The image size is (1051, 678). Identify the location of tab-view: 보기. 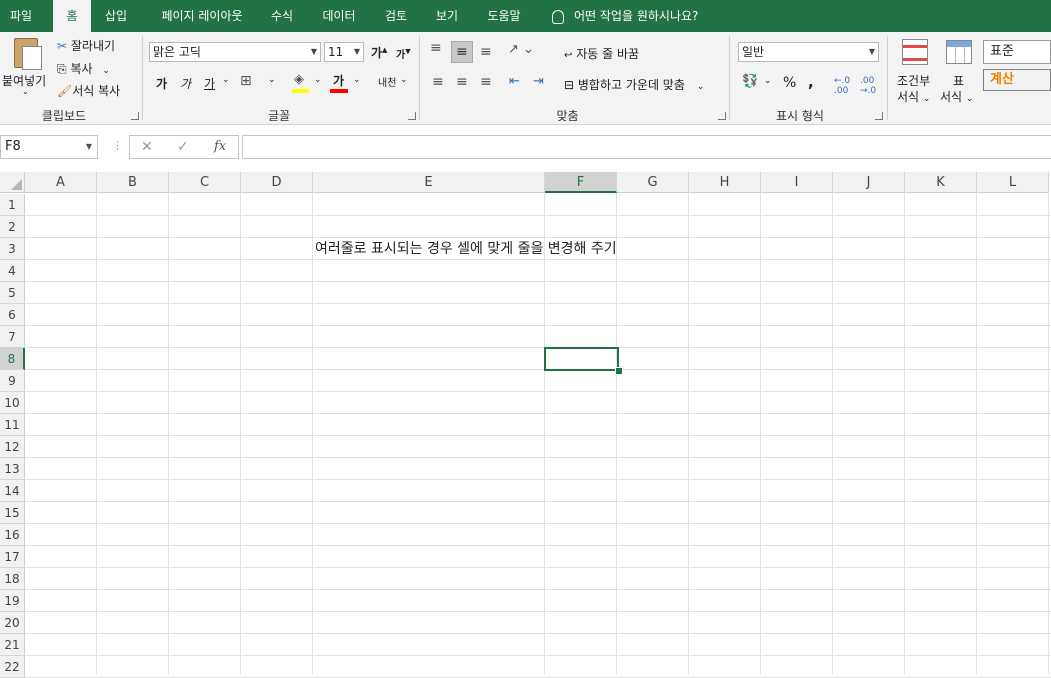
(447, 16).